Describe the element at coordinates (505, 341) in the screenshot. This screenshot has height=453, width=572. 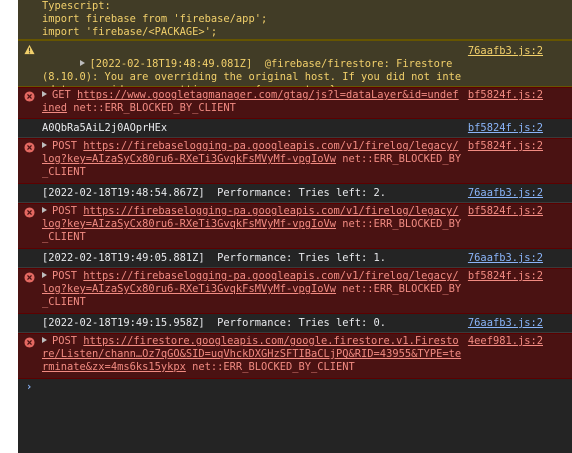
I see `source-file-link: 4eef981.js:2` at that location.